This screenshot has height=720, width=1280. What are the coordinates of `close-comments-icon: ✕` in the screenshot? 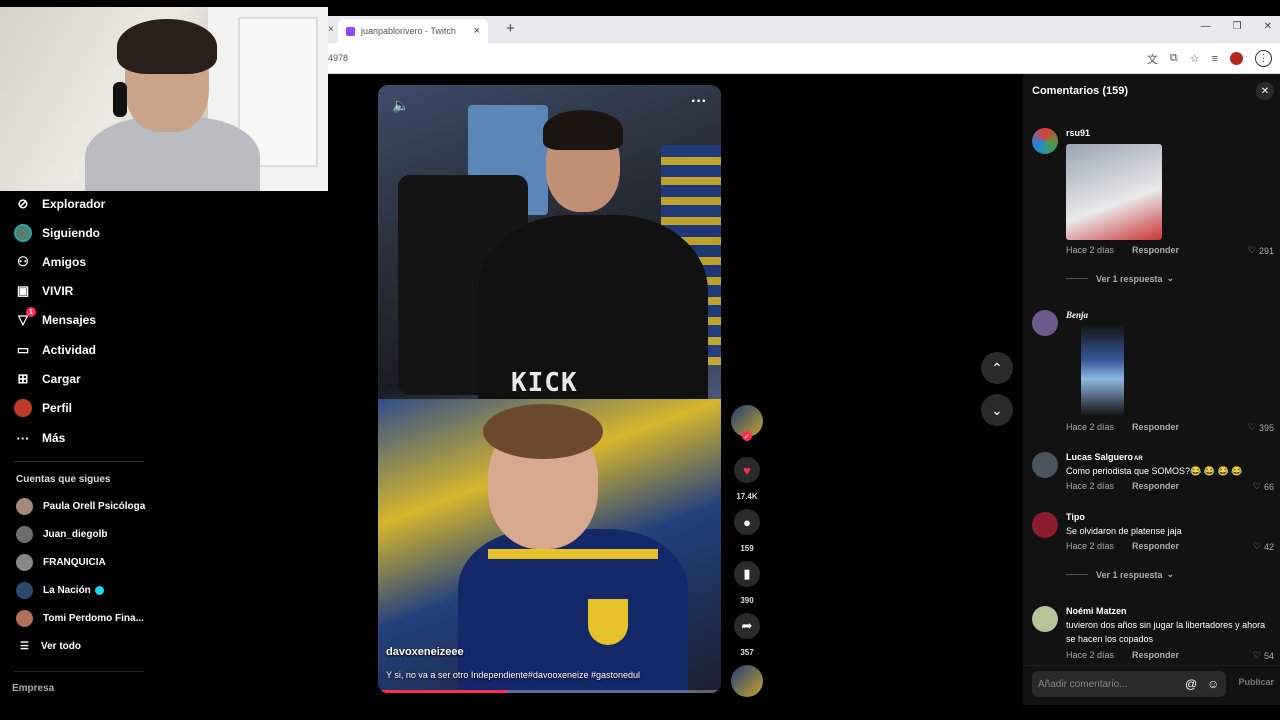 It's located at (1265, 91).